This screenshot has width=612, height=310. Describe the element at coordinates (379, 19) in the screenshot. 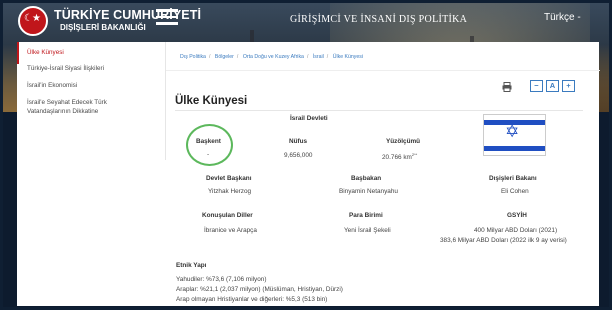

I see `header-title: GİRİŞİMCİ VE İNSANİ DIŞ POLİTİKA` at that location.